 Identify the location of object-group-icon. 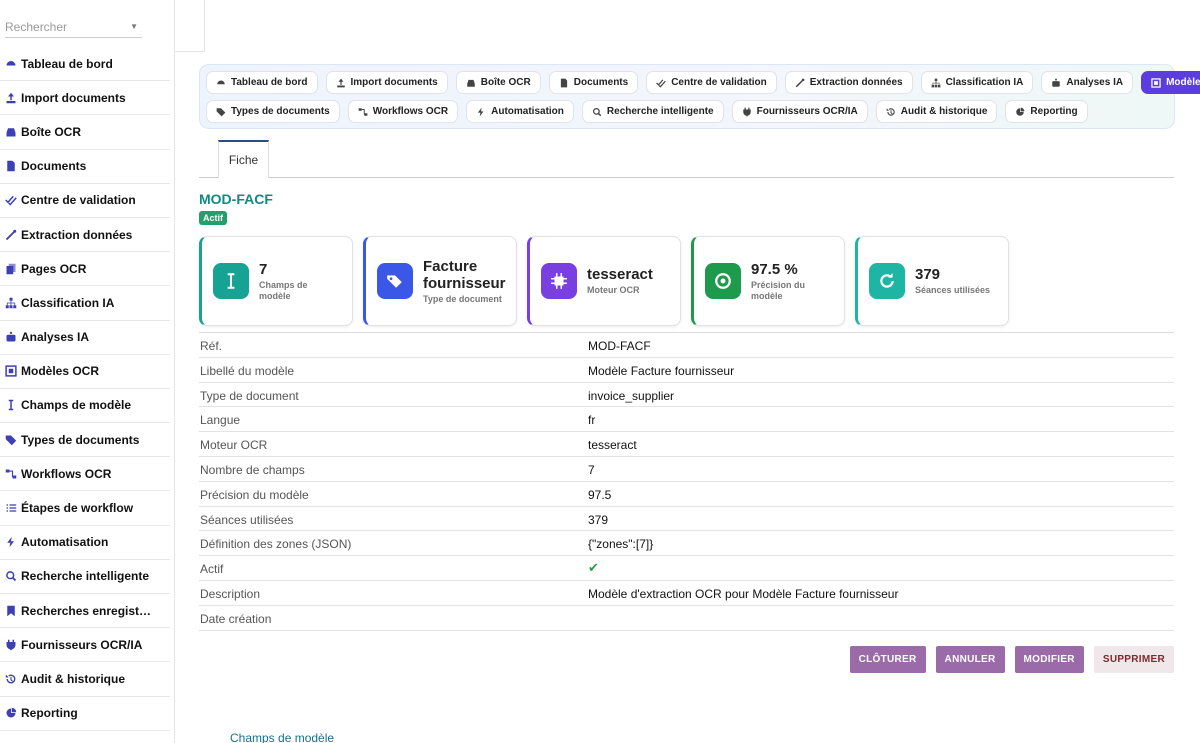
(1156, 82).